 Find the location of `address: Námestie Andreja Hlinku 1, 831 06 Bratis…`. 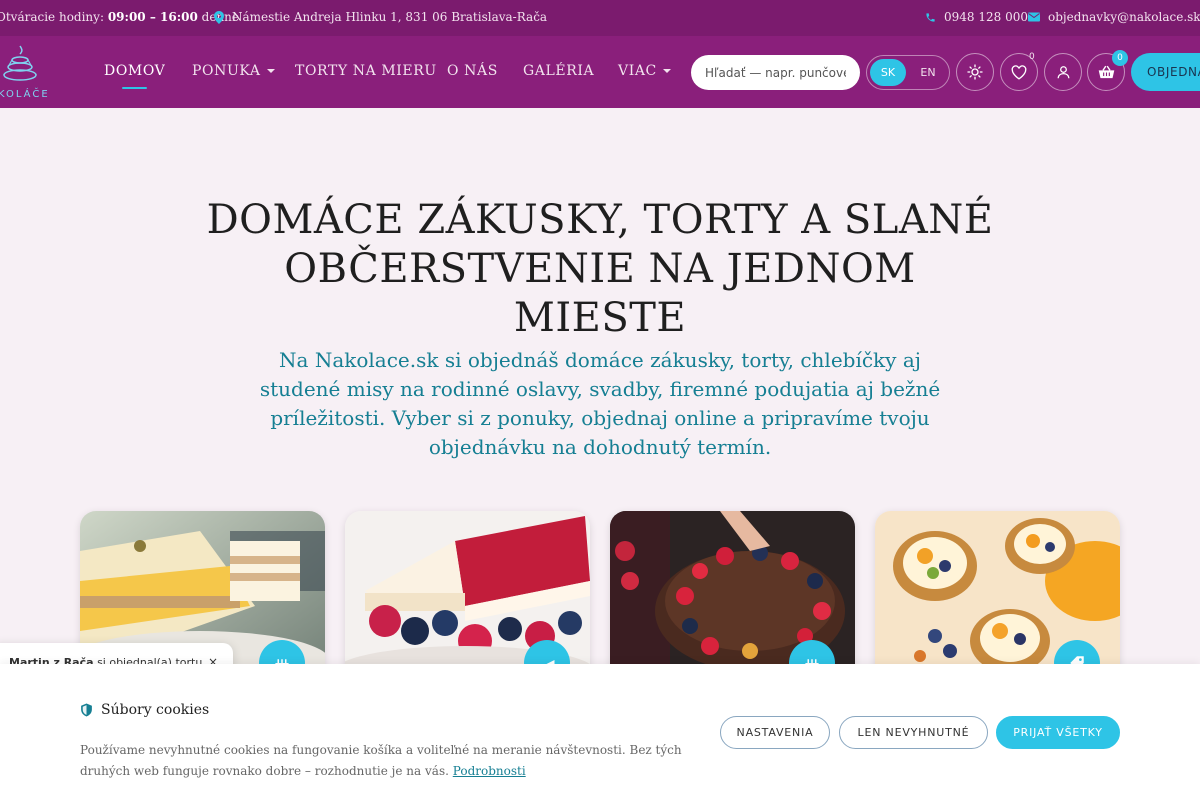

address: Námestie Andreja Hlinku 1, 831 06 Bratis… is located at coordinates (380, 17).